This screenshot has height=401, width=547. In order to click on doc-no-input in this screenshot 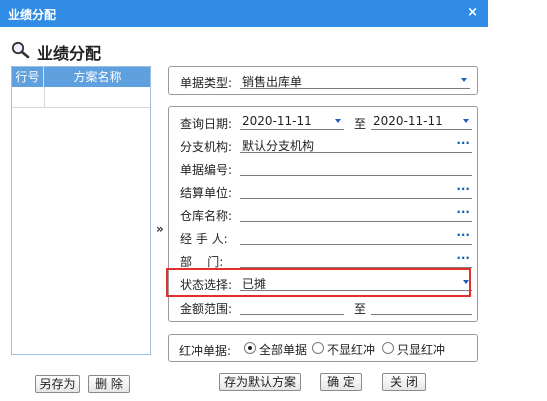, I will do `click(356, 167)`.